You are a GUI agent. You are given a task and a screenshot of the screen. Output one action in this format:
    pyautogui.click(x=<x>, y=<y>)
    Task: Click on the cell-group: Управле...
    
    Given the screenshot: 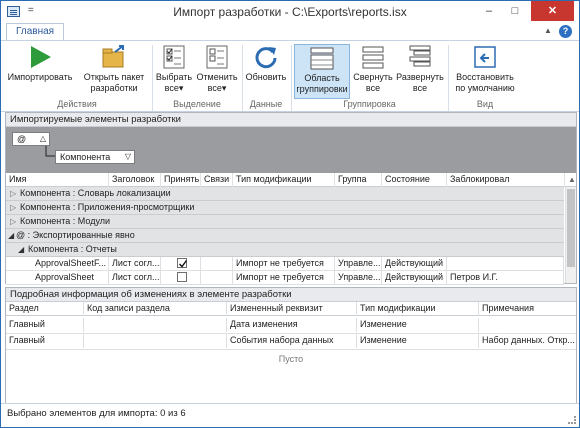 What is the action you would take?
    pyautogui.click(x=358, y=263)
    